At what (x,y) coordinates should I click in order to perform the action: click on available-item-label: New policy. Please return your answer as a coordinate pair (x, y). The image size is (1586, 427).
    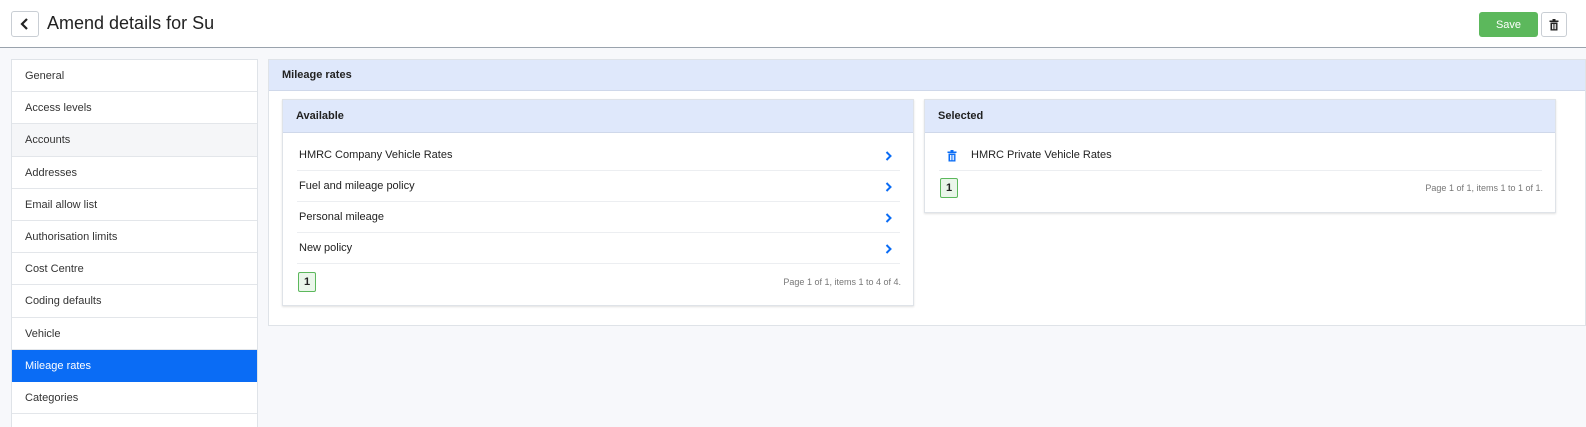
    Looking at the image, I should click on (326, 248).